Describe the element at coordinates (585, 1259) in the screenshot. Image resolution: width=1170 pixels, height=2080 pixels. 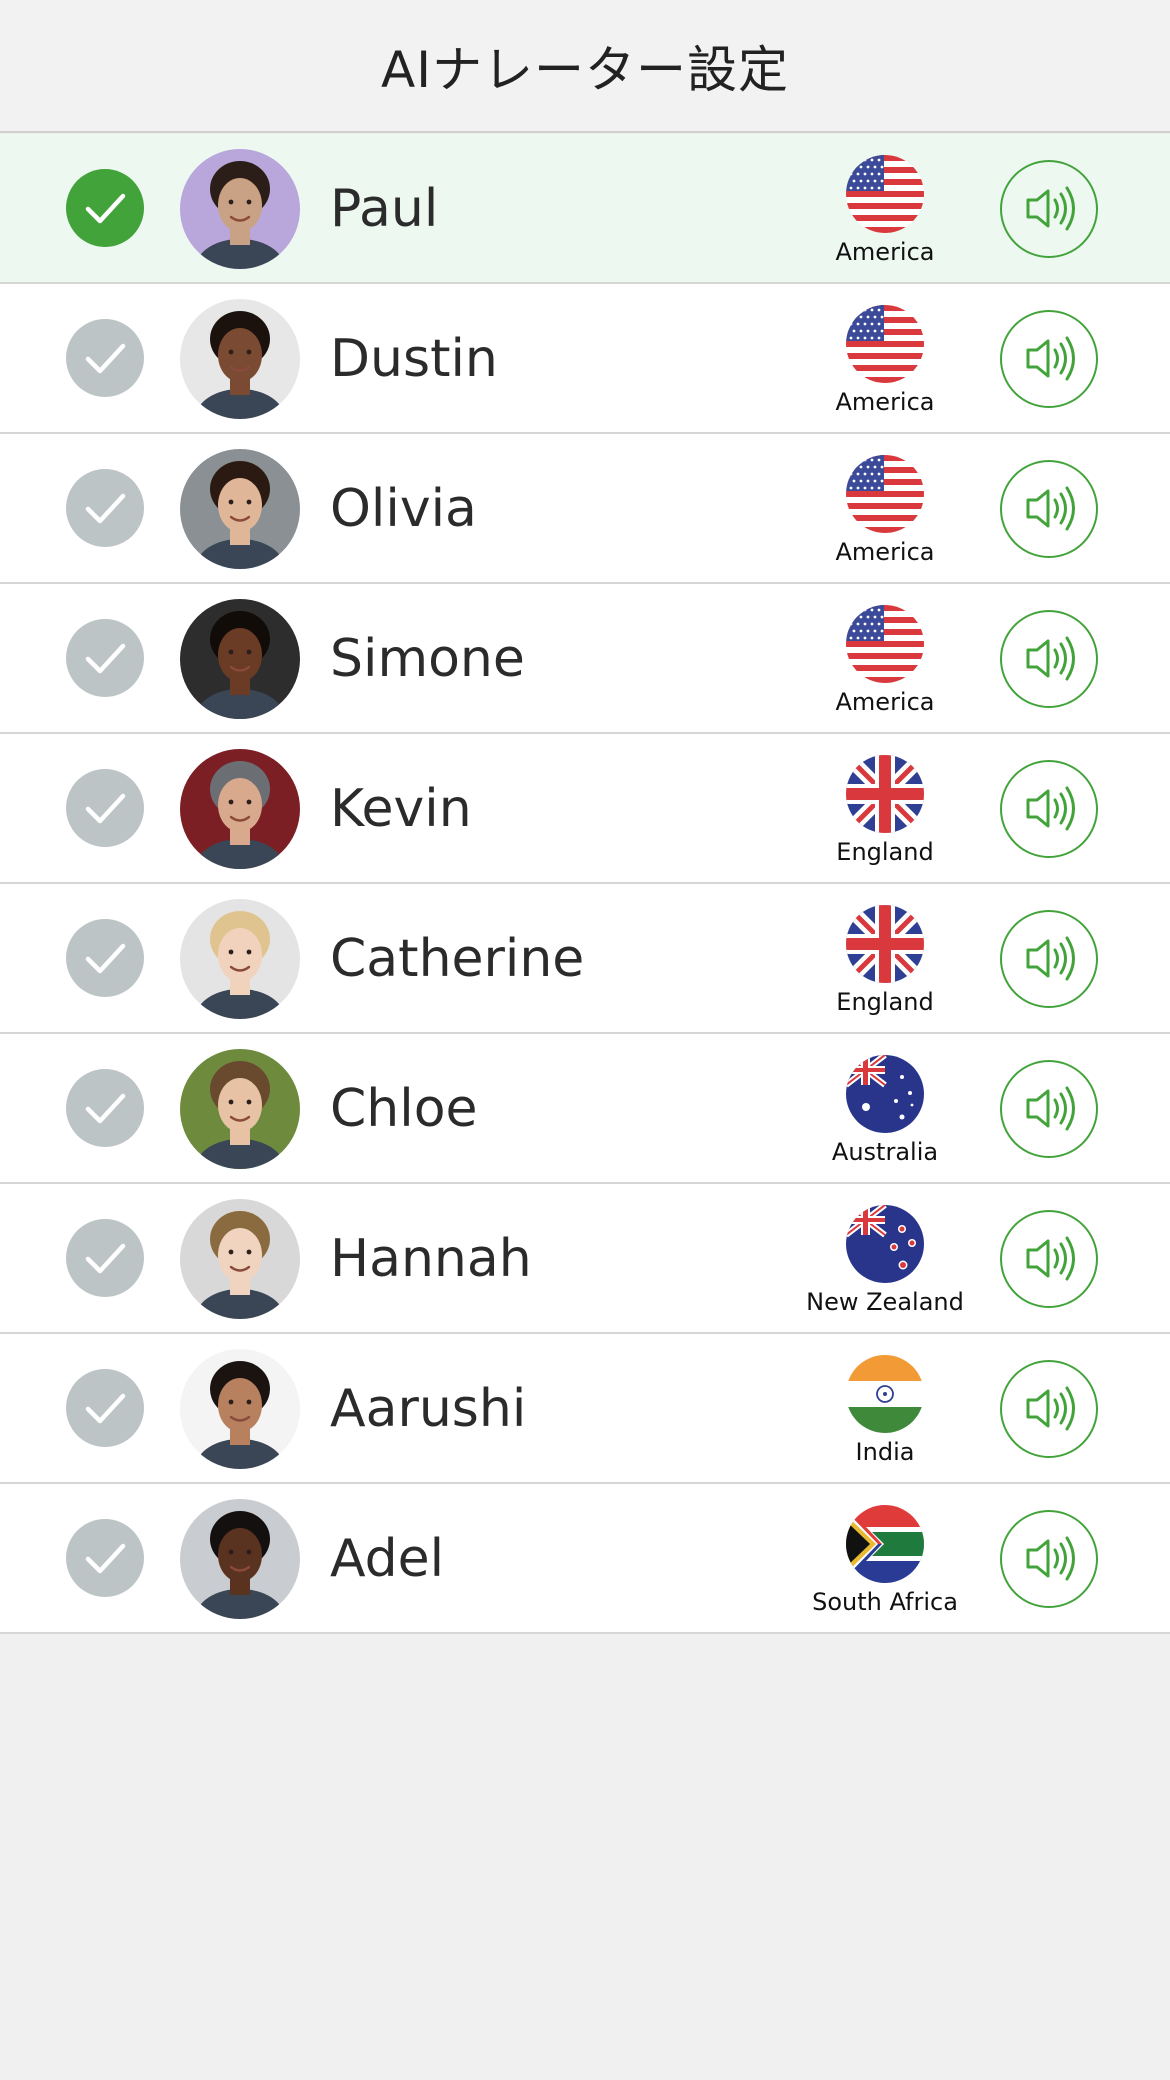
I see `narrator-row: Hannah New Zealand` at that location.